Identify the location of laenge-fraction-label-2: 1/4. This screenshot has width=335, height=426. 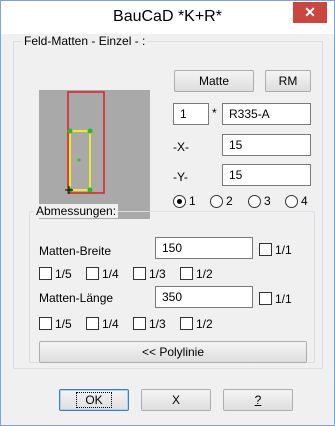
(110, 324).